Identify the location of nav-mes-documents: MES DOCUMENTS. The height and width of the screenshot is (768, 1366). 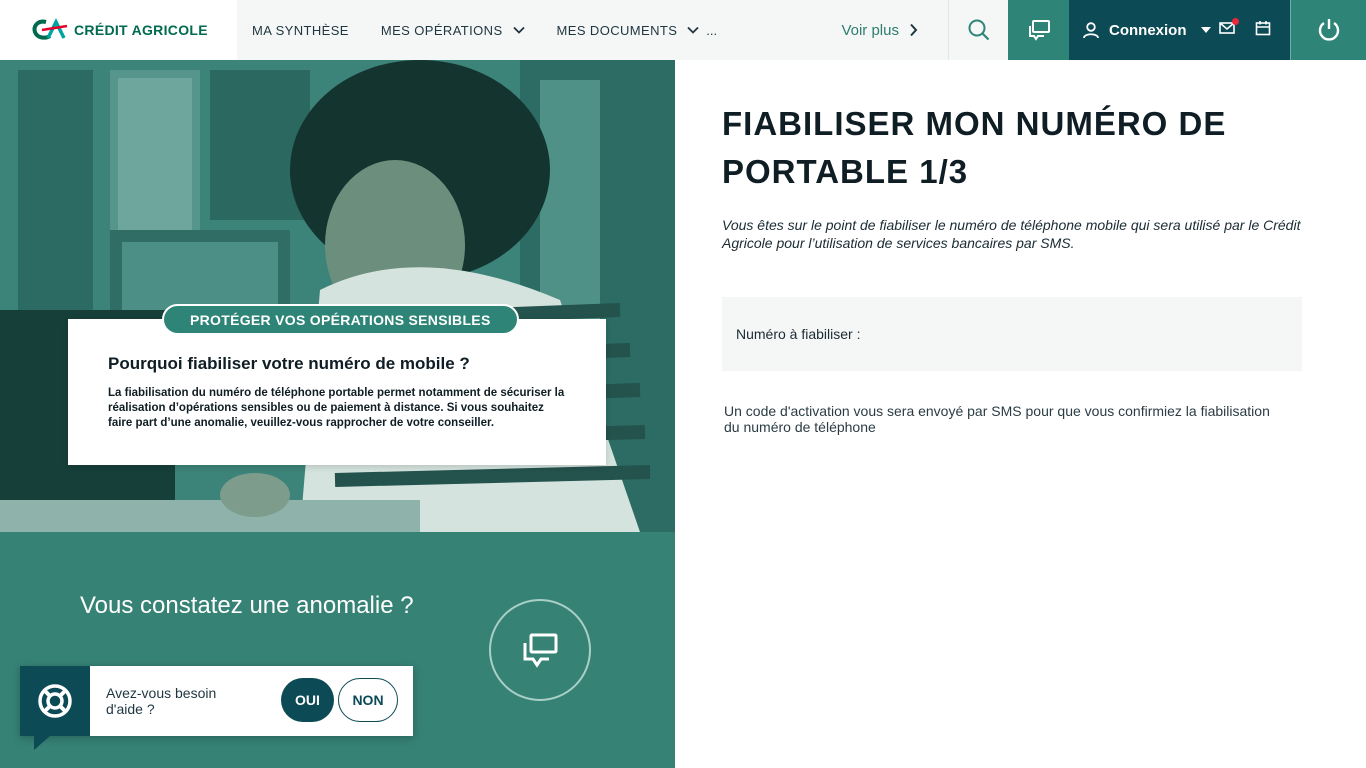
(628, 30).